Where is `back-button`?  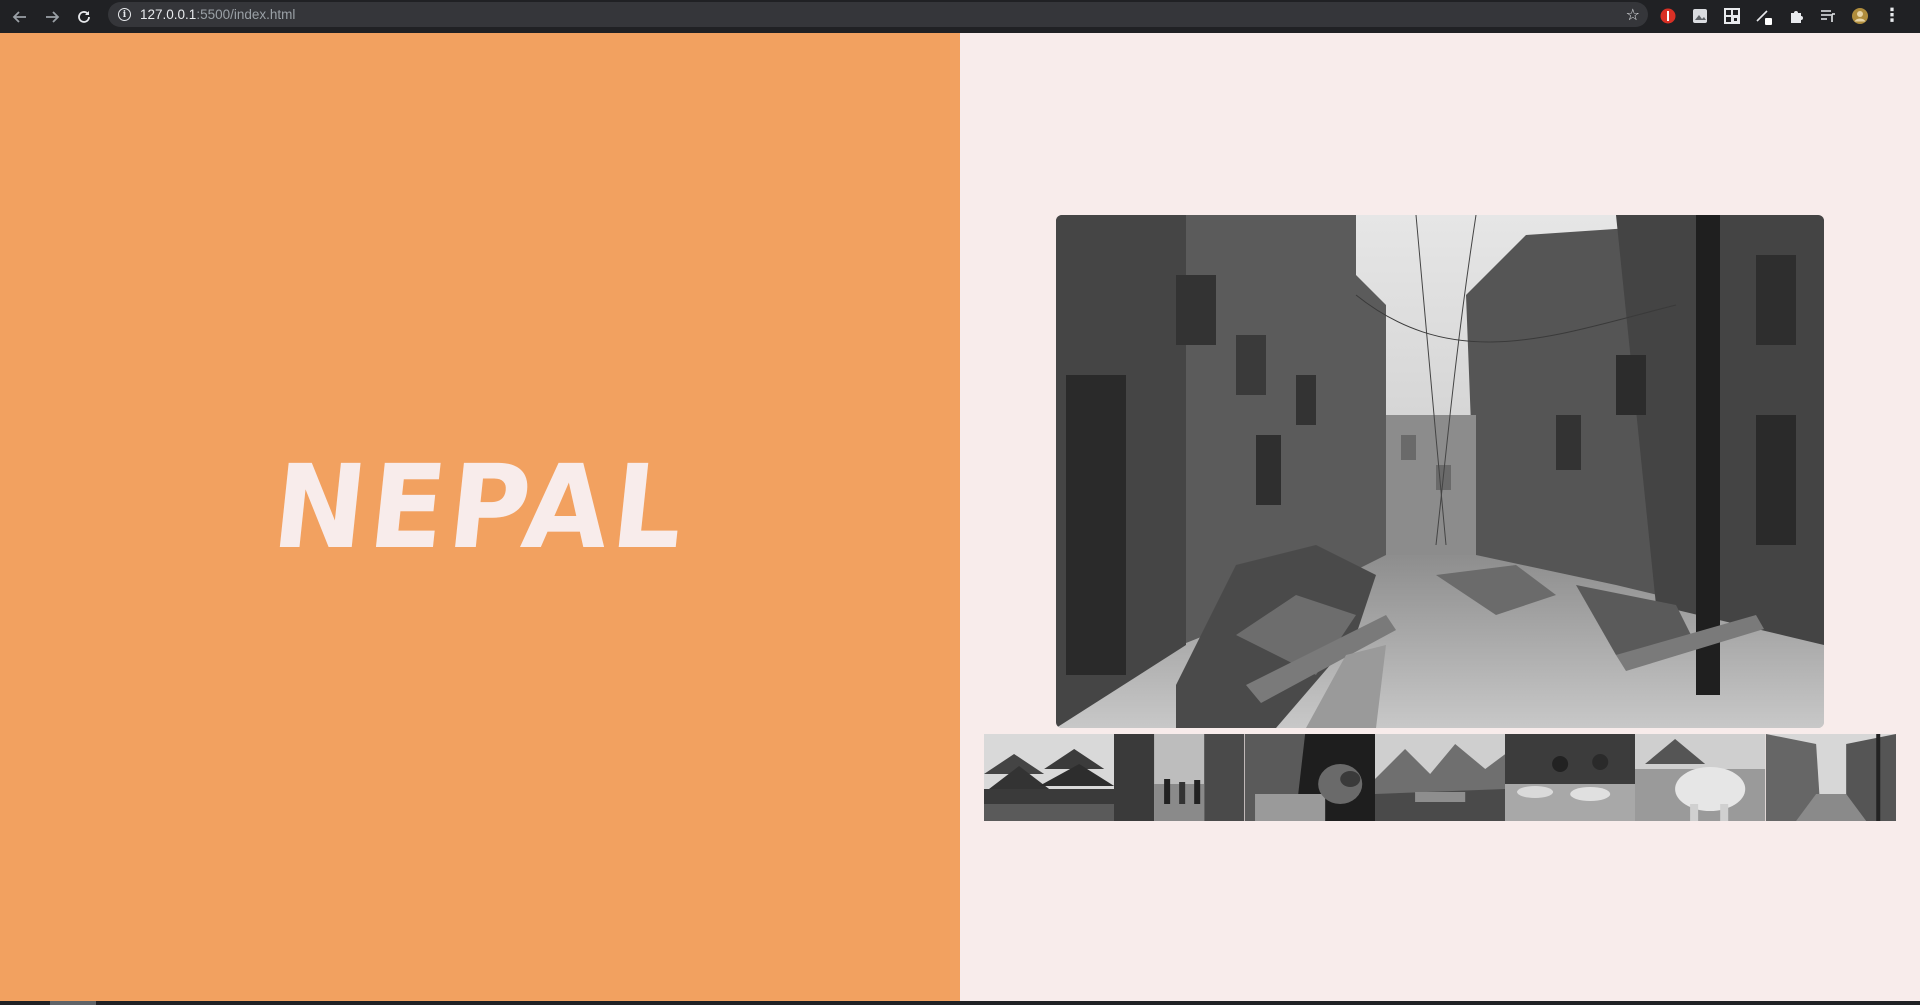 back-button is located at coordinates (20, 17).